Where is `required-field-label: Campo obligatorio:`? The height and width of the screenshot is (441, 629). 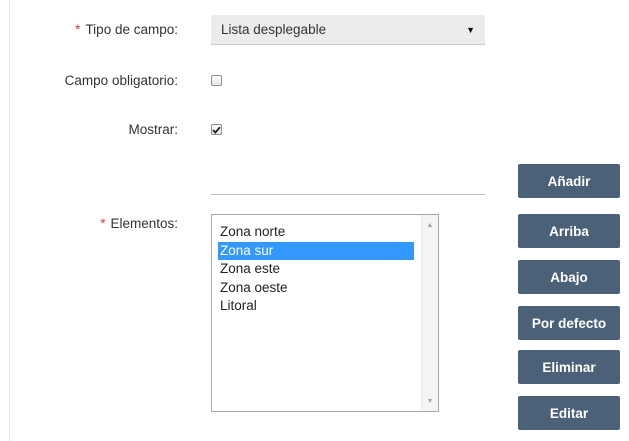
required-field-label: Campo obligatorio: is located at coordinates (121, 80).